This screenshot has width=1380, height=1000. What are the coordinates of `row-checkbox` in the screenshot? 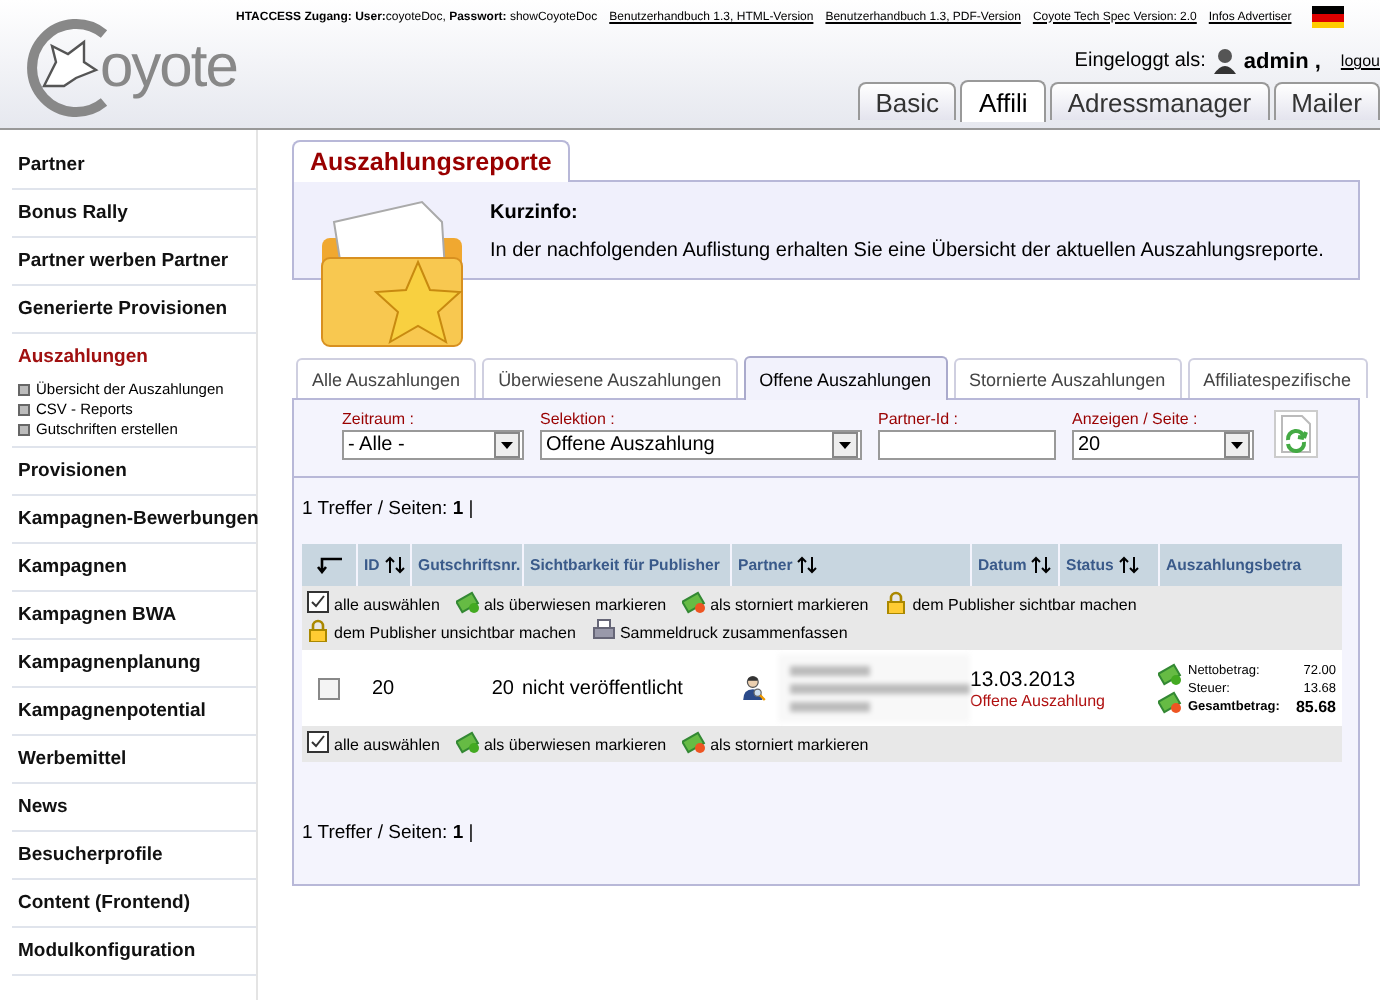 It's located at (329, 688).